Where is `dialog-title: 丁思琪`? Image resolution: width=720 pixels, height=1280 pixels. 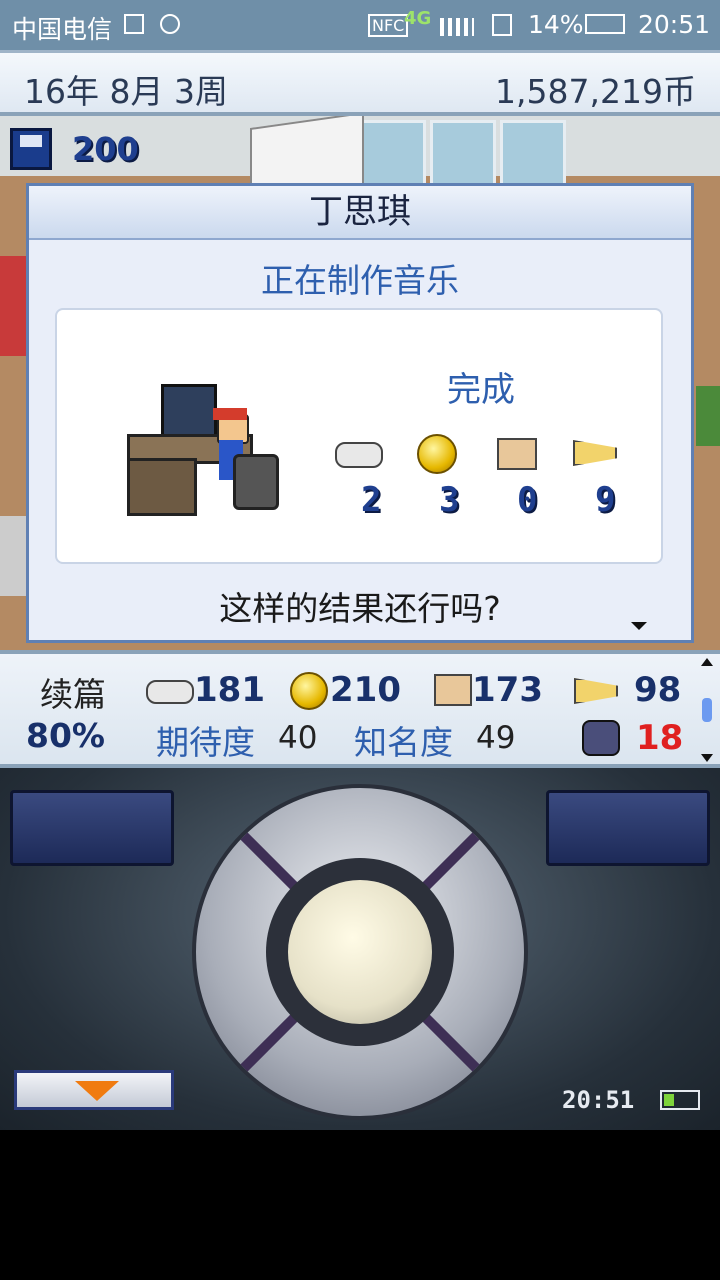
dialog-title: 丁思琪 is located at coordinates (360, 213).